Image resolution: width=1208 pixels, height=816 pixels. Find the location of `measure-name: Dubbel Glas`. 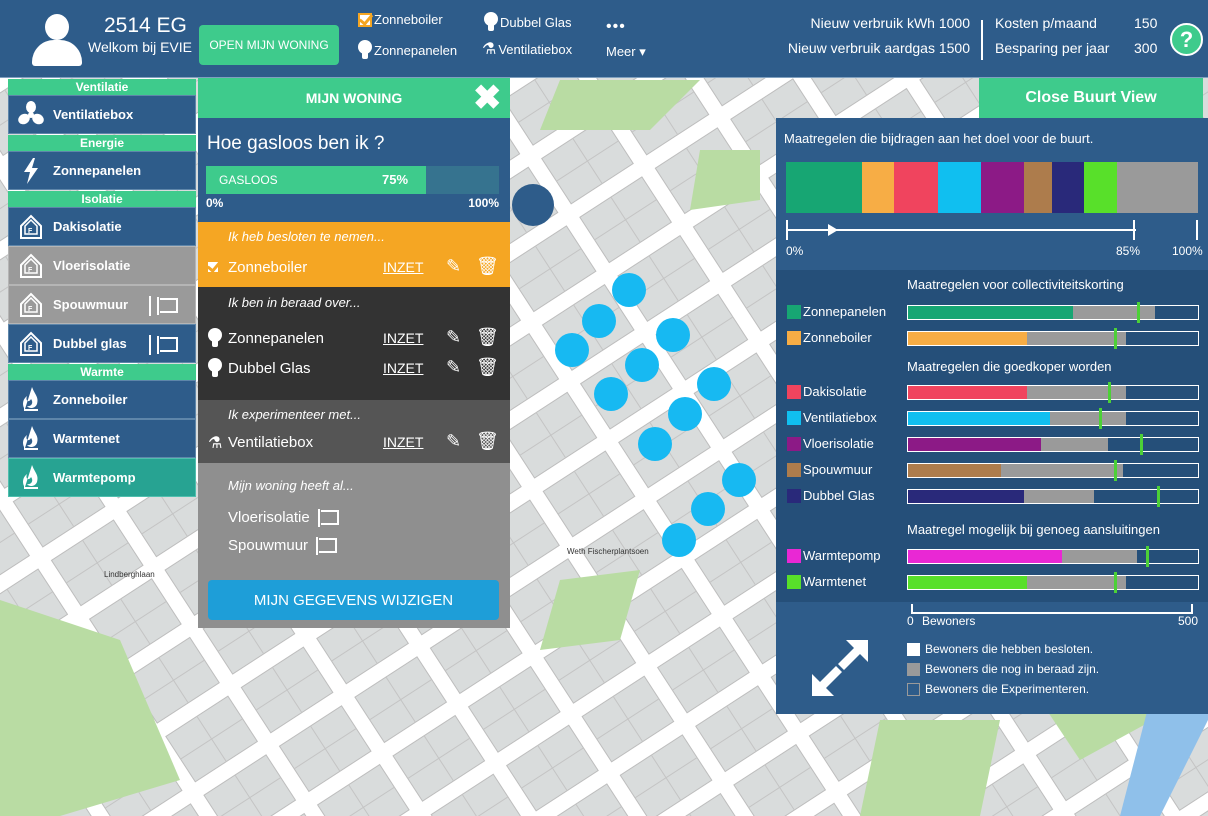

measure-name: Dubbel Glas is located at coordinates (839, 495).